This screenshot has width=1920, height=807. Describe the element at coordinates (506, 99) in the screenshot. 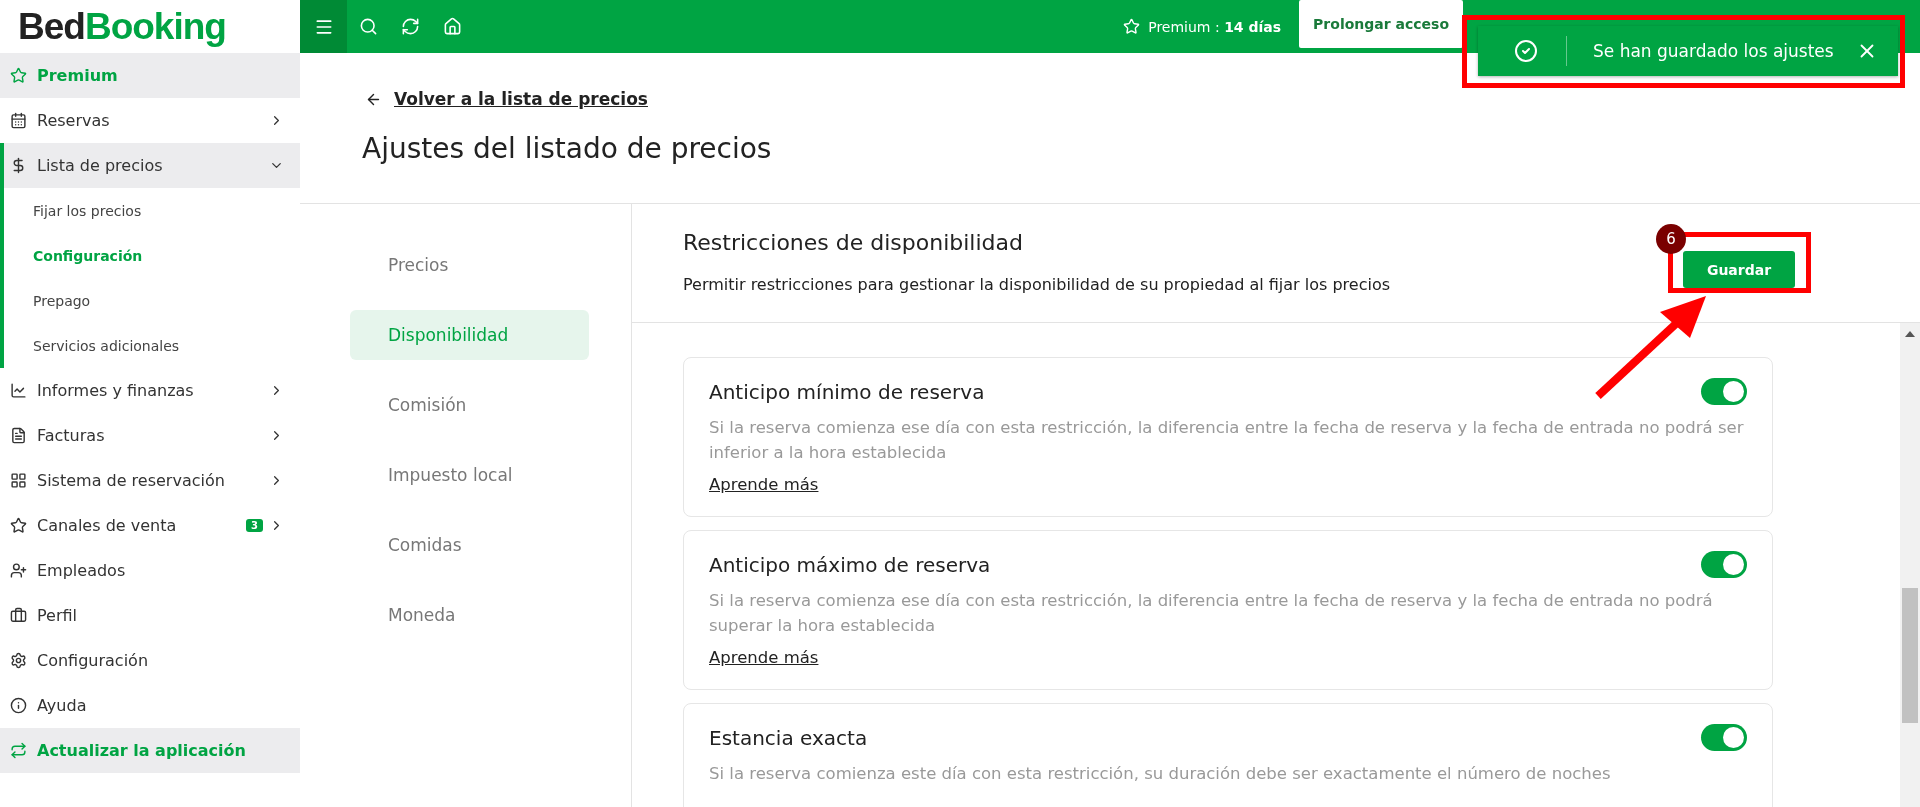

I see `back-link: Volver a la lista de precios` at that location.